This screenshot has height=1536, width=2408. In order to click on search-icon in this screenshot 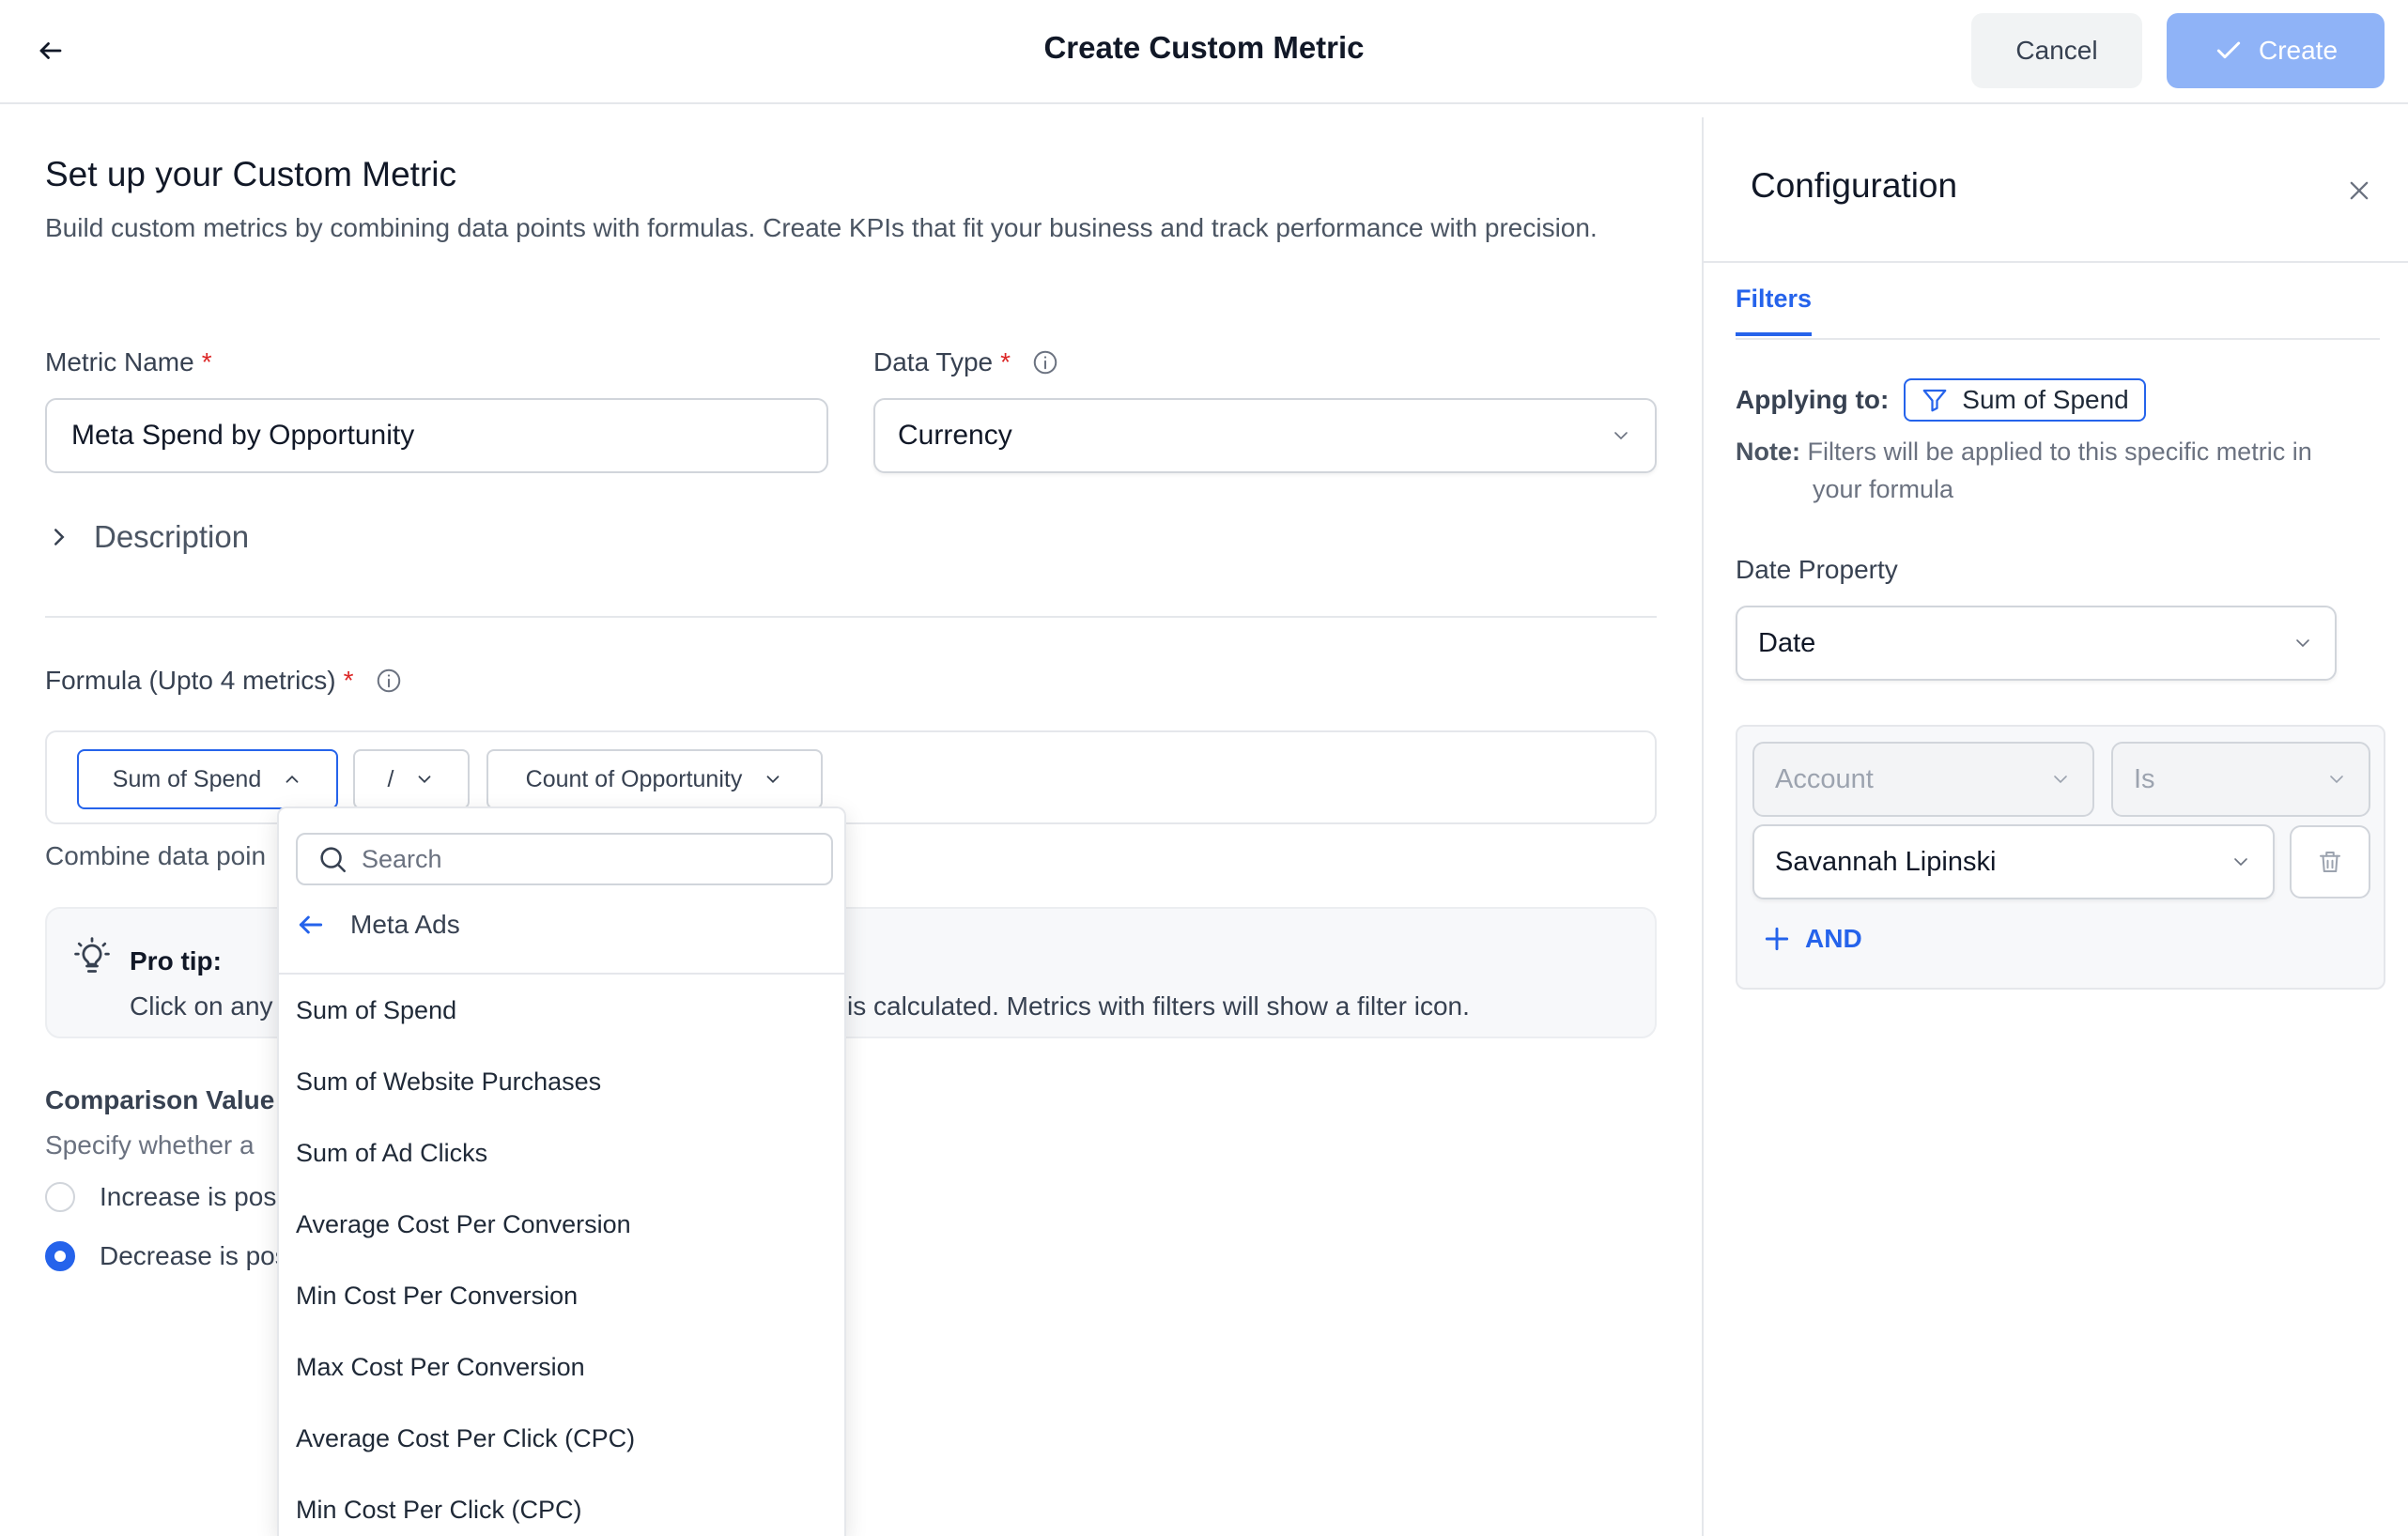, I will do `click(333, 860)`.